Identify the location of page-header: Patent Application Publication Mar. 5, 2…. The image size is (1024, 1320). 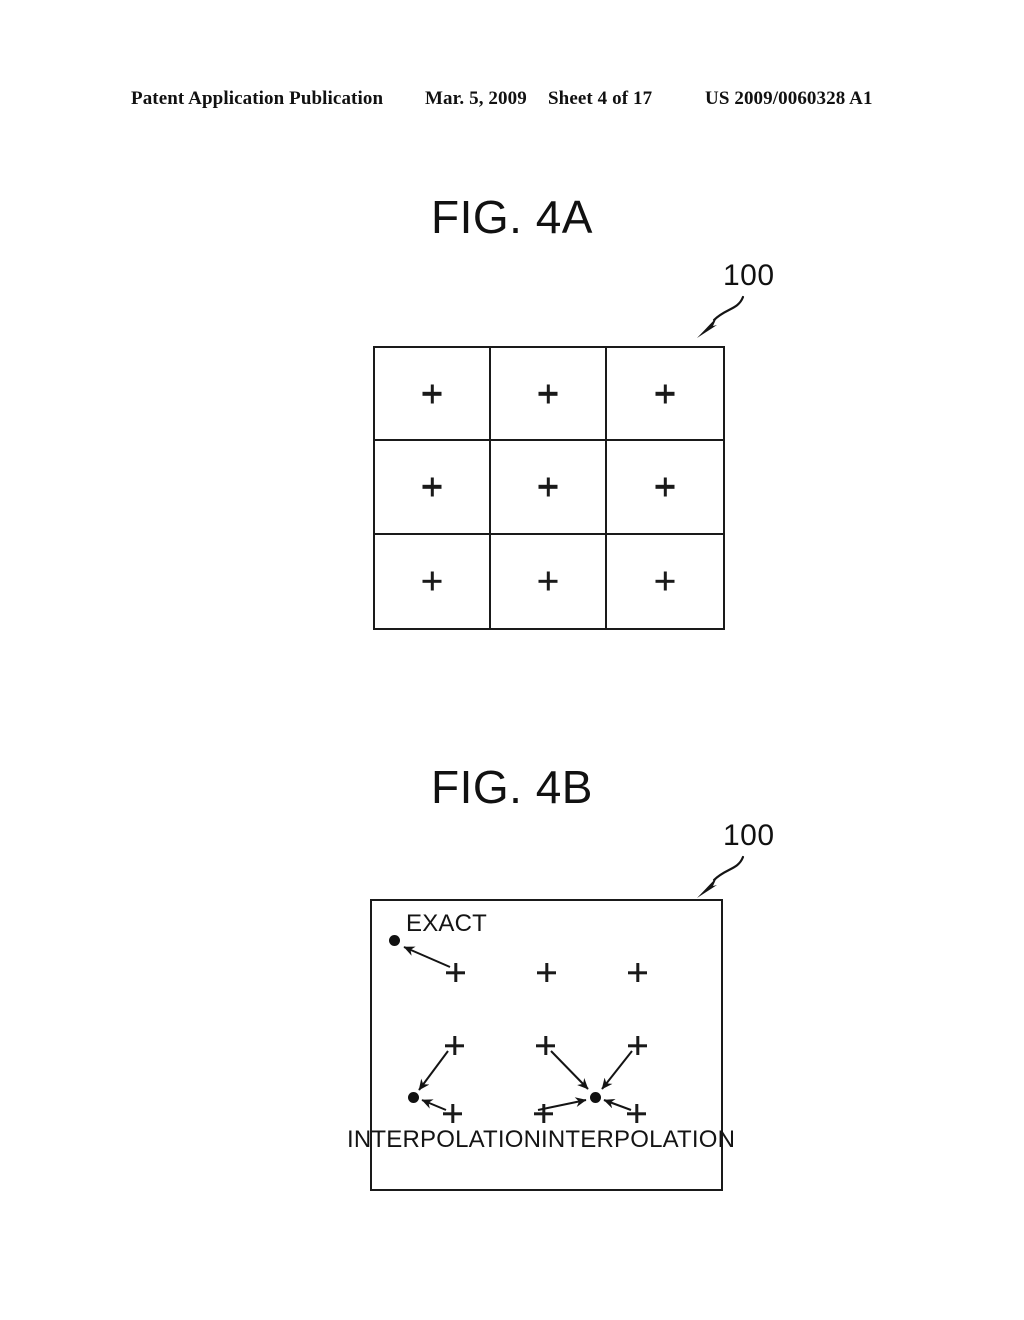
(512, 102).